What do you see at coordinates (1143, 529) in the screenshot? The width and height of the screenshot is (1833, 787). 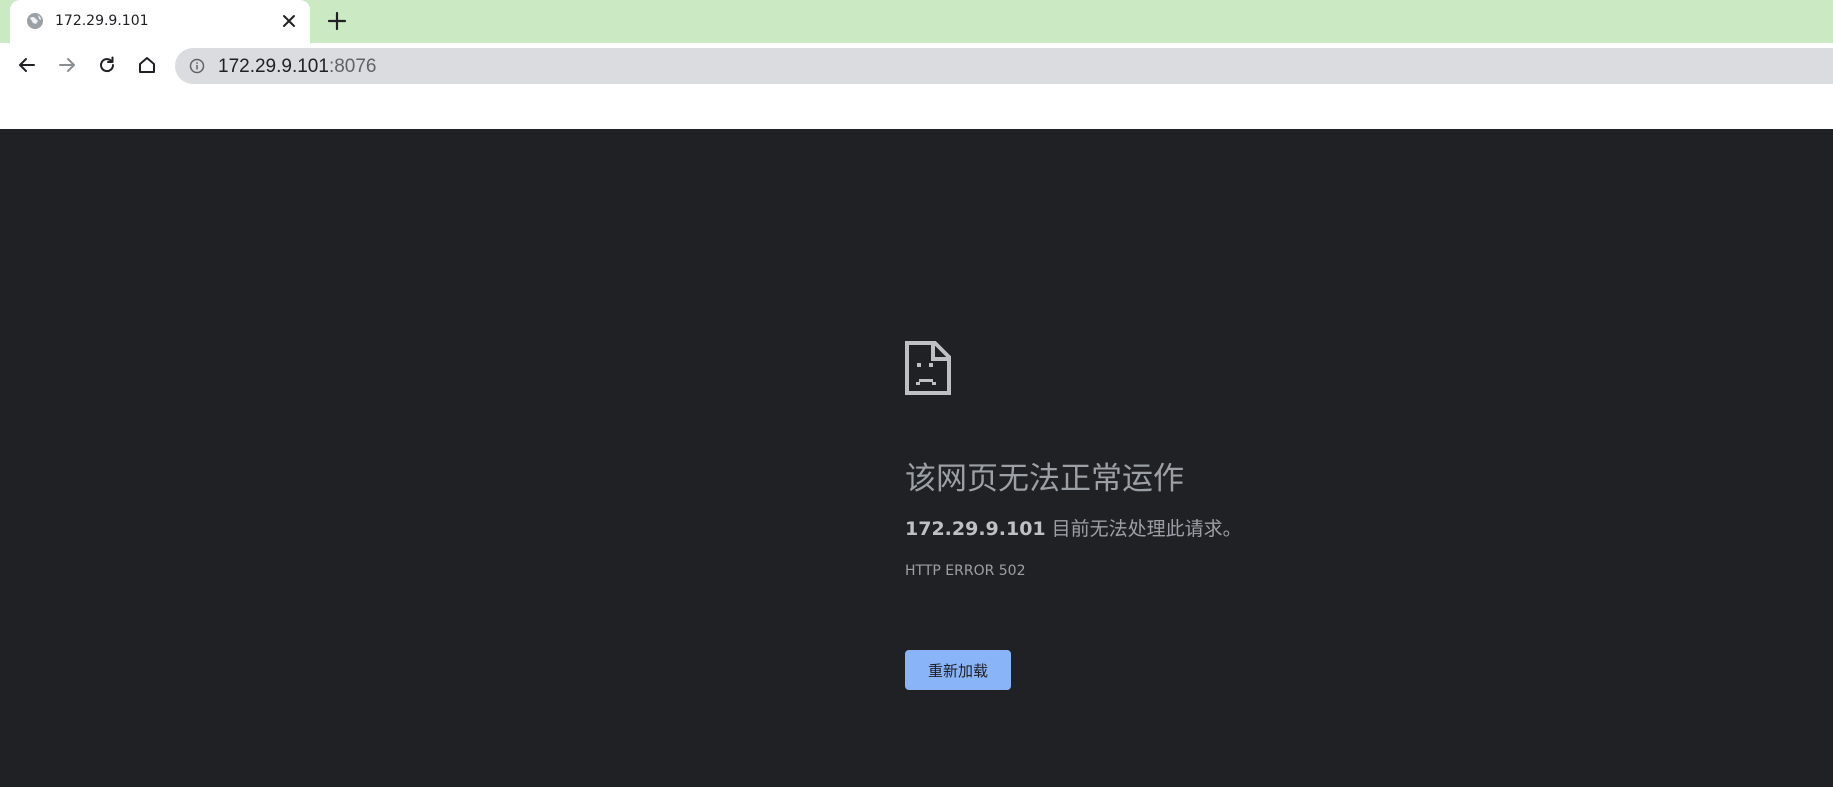 I see `error-description-text: 目前无法处理此请求。` at bounding box center [1143, 529].